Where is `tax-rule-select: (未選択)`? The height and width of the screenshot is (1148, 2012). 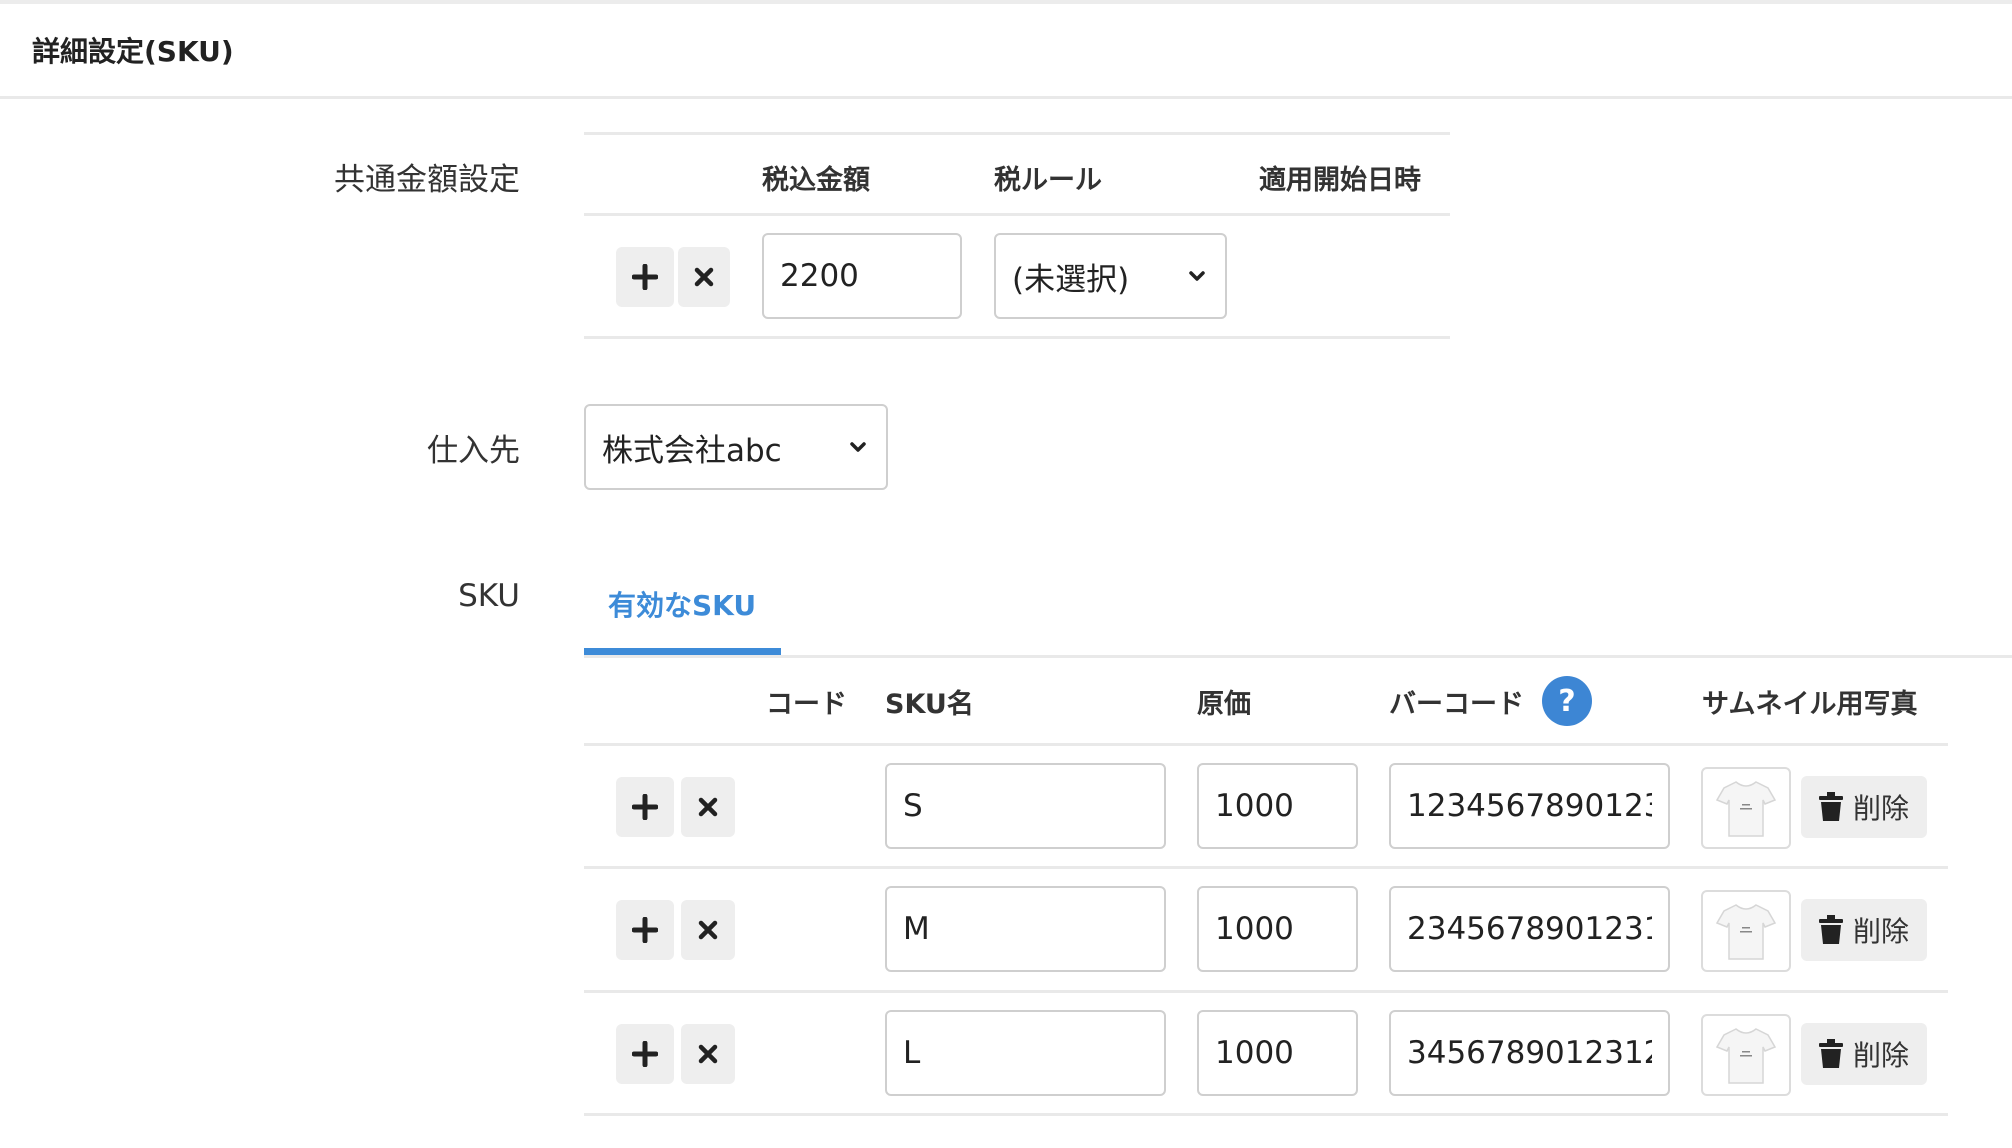
tax-rule-select: (未選択) is located at coordinates (1110, 276).